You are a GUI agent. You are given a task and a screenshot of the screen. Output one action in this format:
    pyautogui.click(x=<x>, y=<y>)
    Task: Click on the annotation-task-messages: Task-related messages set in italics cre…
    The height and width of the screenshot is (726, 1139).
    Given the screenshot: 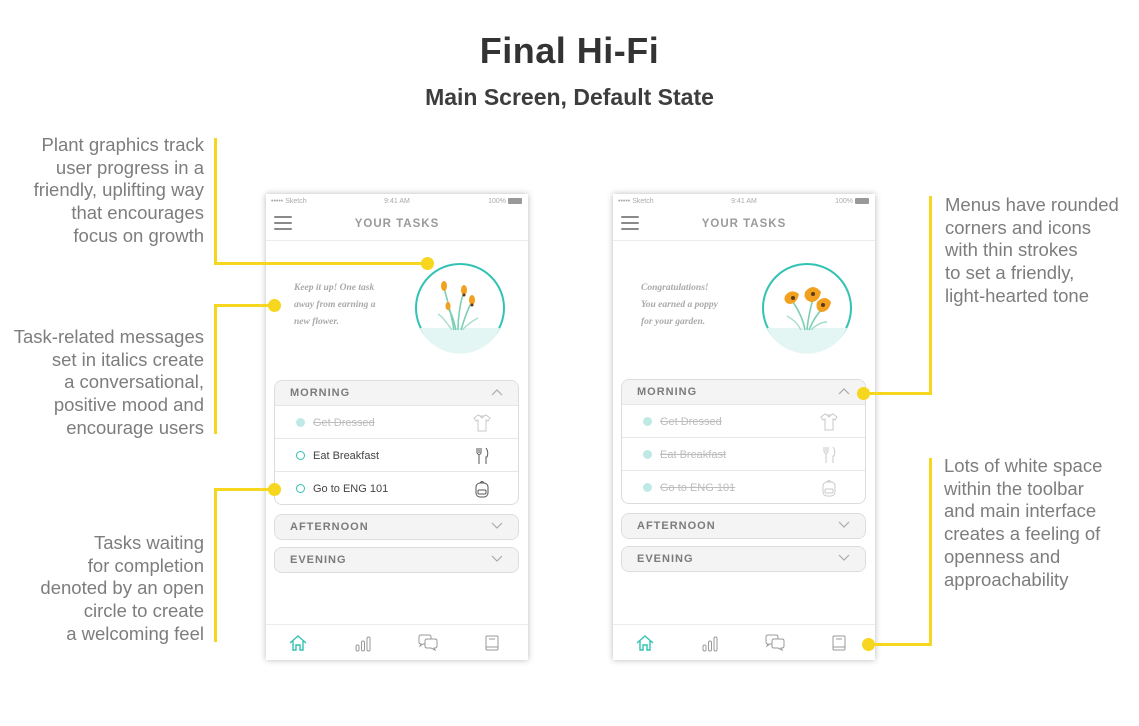 What is the action you would take?
    pyautogui.click(x=108, y=382)
    